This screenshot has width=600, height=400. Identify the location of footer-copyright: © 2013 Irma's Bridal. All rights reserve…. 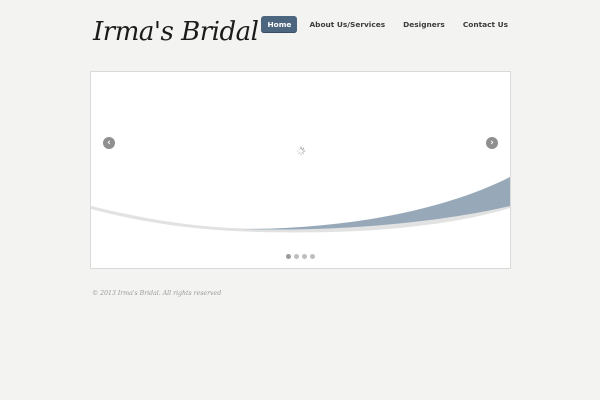
(157, 293).